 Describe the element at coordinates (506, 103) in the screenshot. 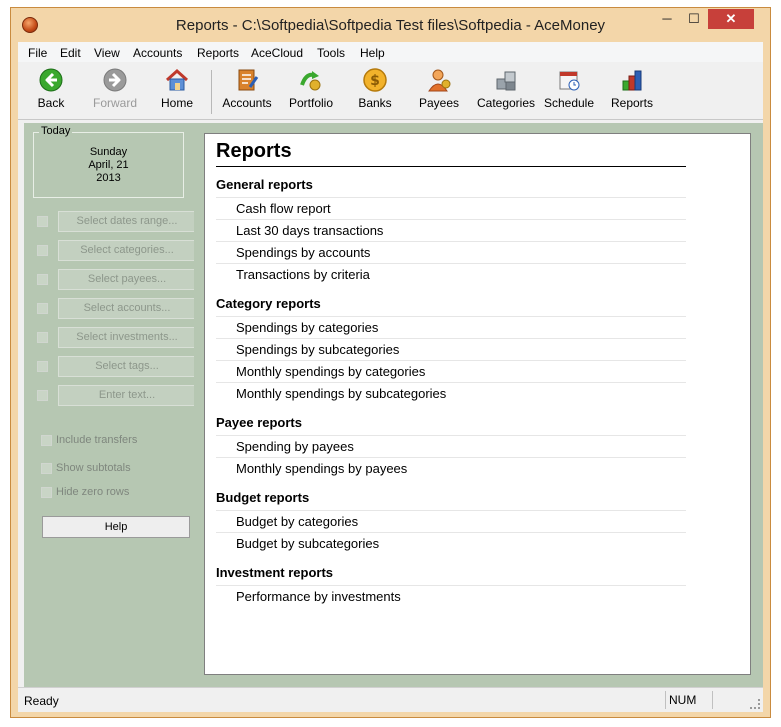

I see `categories-label: Categories` at that location.